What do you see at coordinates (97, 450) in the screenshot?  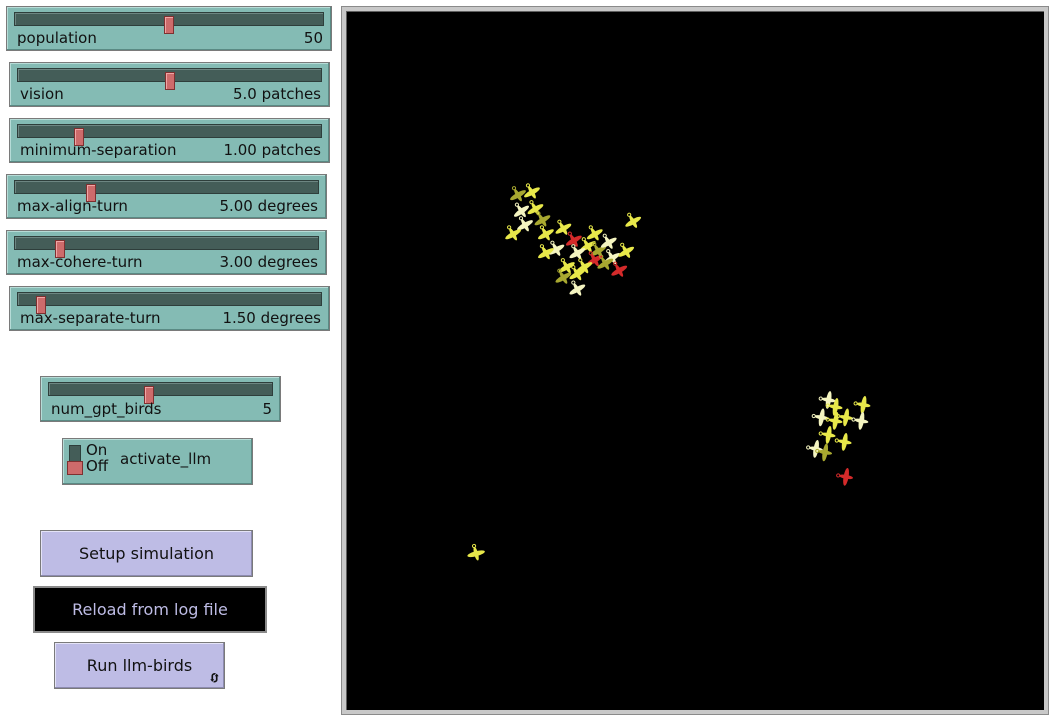 I see `switch-on-label: On` at bounding box center [97, 450].